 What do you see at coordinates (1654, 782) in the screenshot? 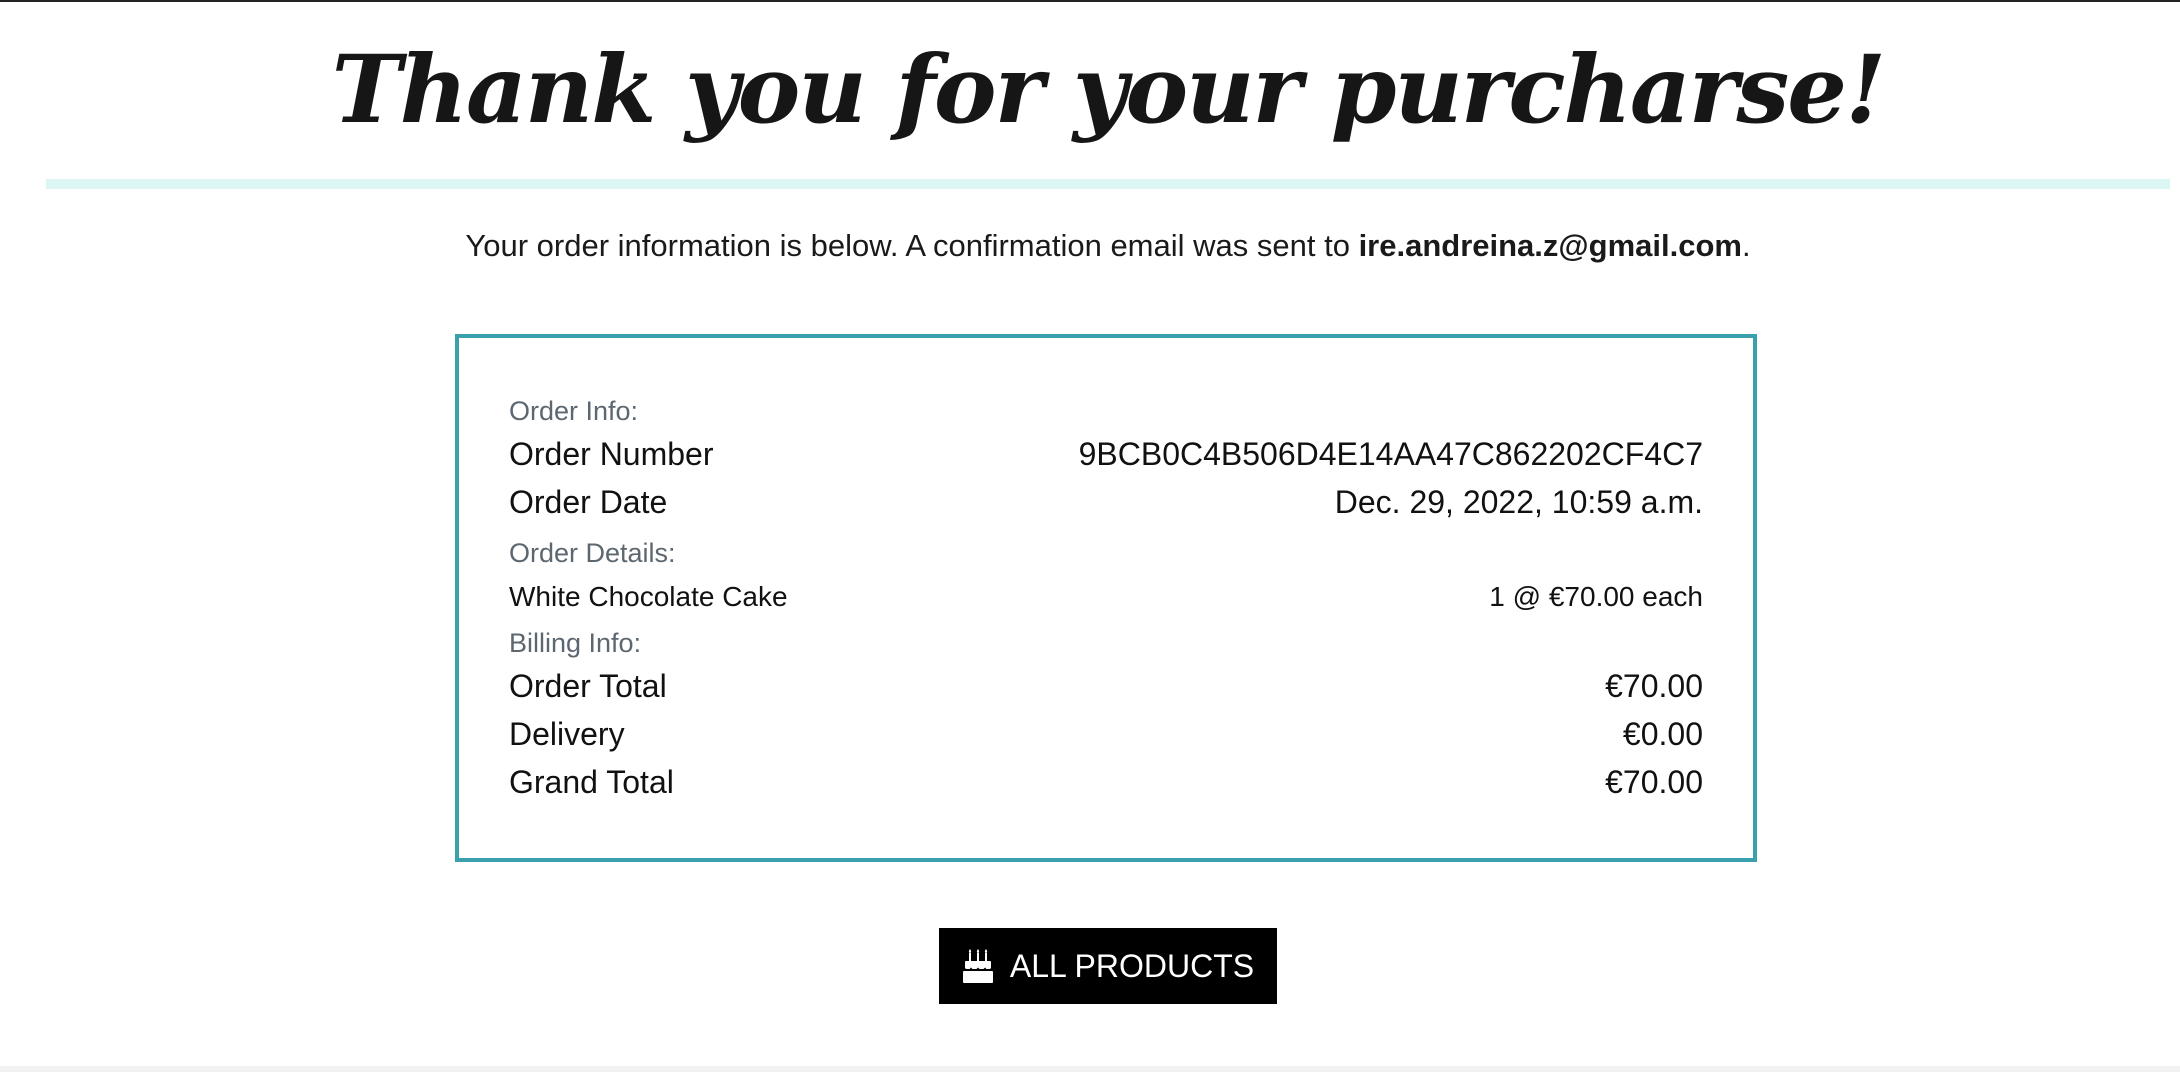
I see `grand-total-value: €70.00` at bounding box center [1654, 782].